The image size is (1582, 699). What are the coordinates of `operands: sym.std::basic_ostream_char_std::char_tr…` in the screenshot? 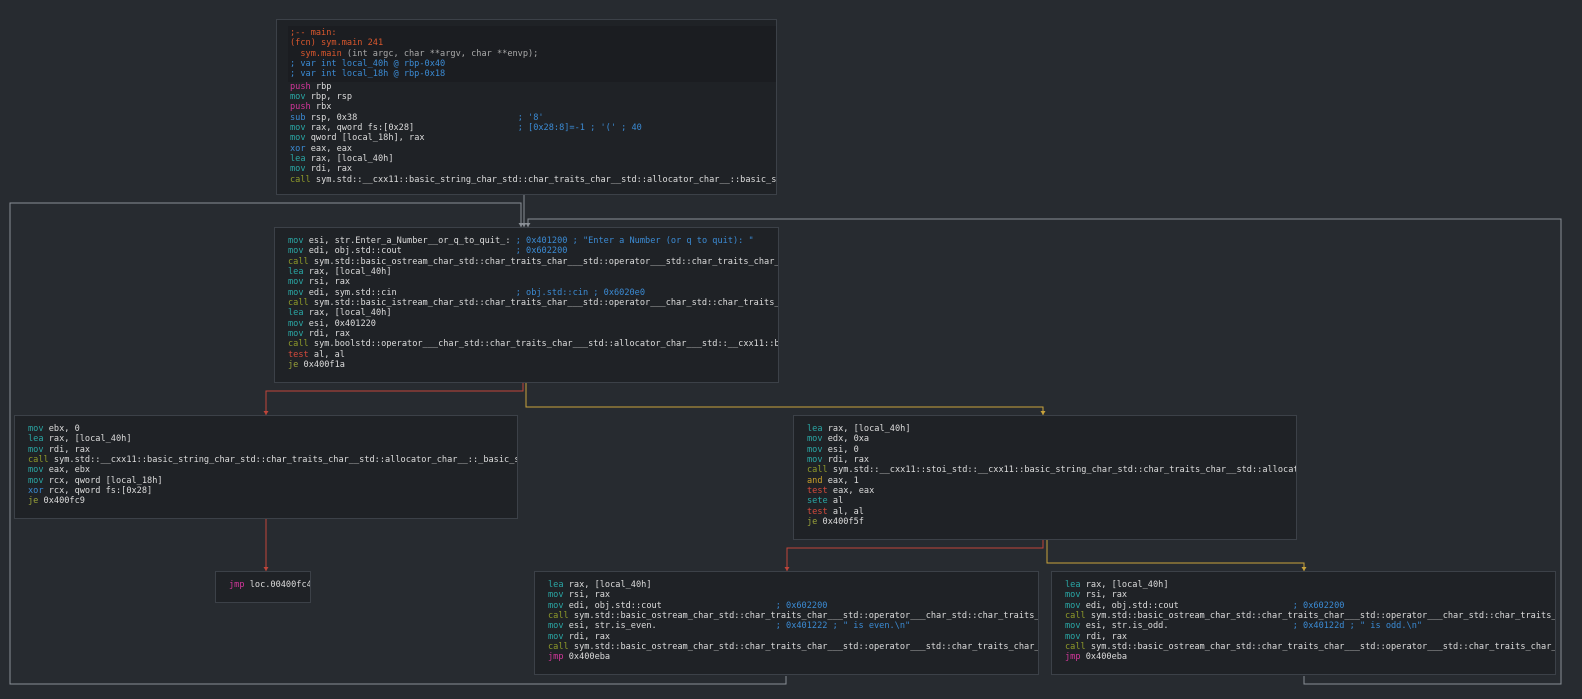 It's located at (1323, 616).